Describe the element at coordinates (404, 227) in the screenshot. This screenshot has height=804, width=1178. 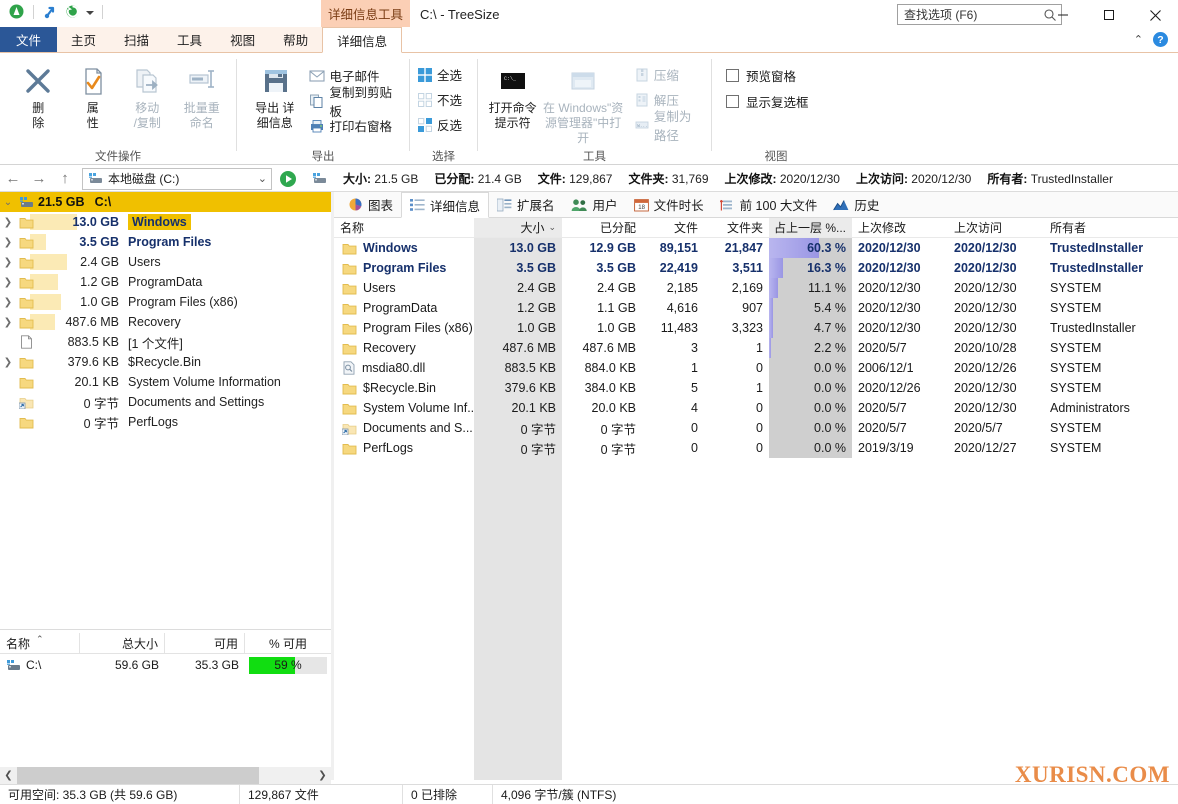
I see `column-header-1: 名称` at that location.